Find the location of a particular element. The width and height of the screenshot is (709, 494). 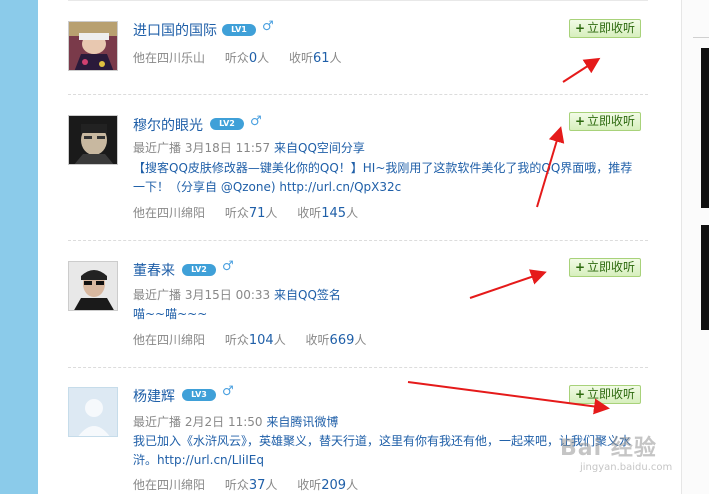

following-stat: 收听209人 is located at coordinates (327, 485).